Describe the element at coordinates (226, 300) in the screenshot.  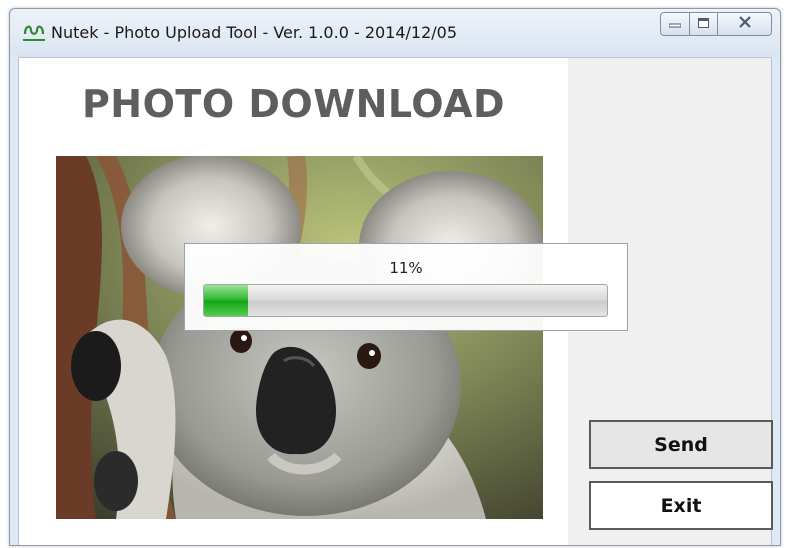
I see `progress-bar-fill` at that location.